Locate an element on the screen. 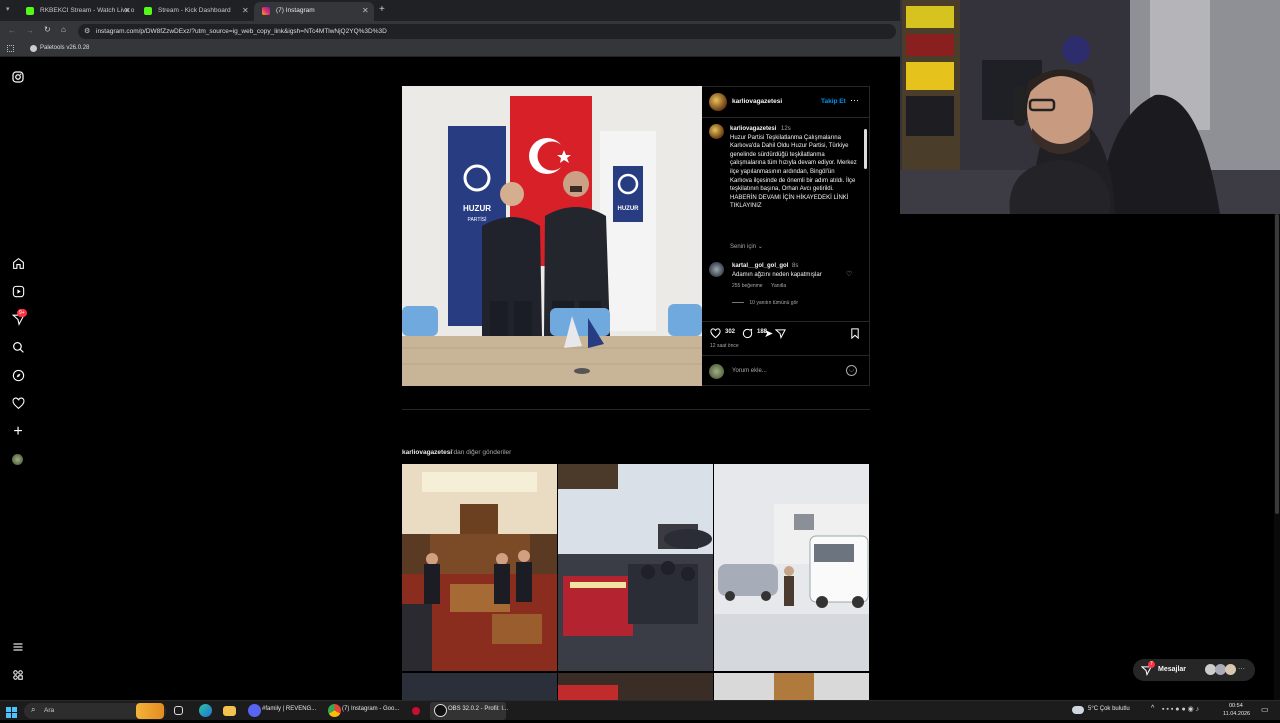 Image resolution: width=1280 pixels, height=723 pixels. menu-nav-icon is located at coordinates (18, 648).